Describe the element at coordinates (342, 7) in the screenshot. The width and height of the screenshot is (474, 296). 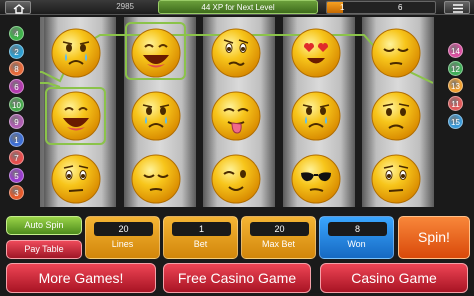
I see `level-number: 1` at that location.